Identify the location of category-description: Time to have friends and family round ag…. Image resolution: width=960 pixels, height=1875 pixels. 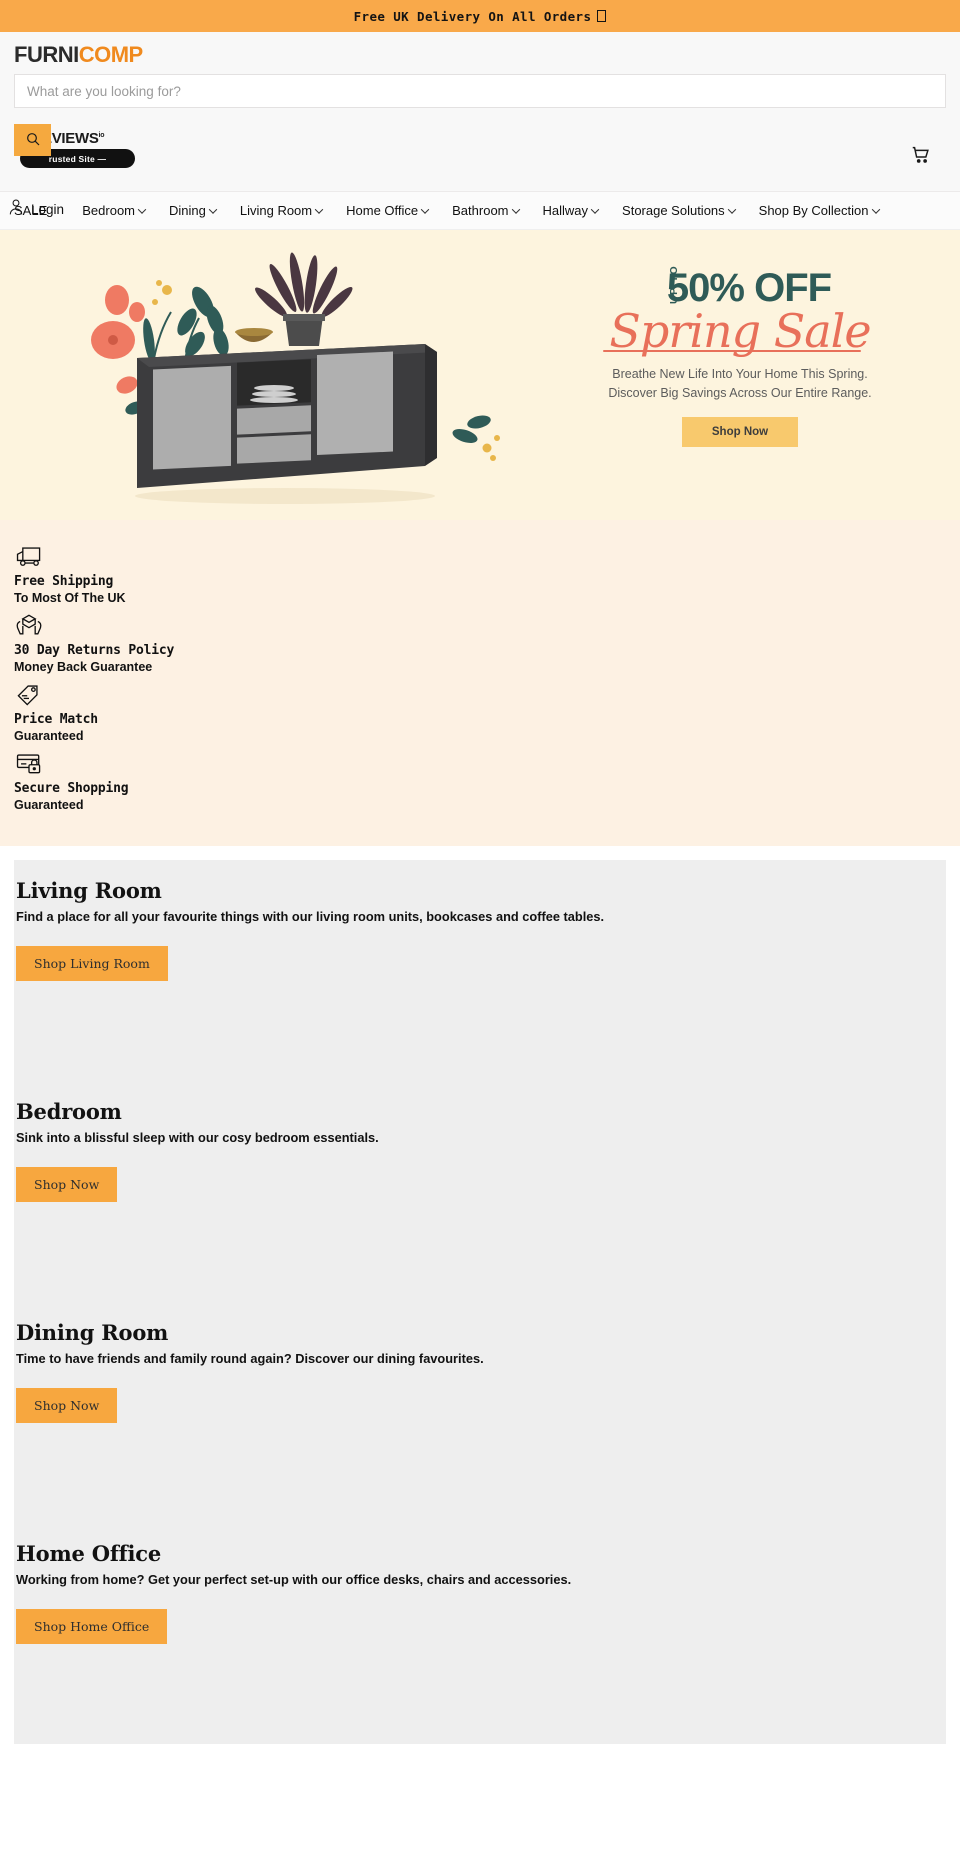
(250, 1358).